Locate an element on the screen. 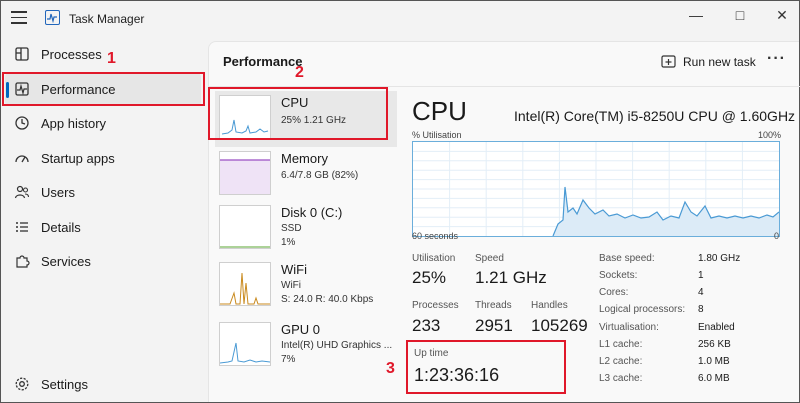 This screenshot has width=800, height=403. device-subtext: S: 24.0 R: 40.0 Kbps is located at coordinates (327, 299).